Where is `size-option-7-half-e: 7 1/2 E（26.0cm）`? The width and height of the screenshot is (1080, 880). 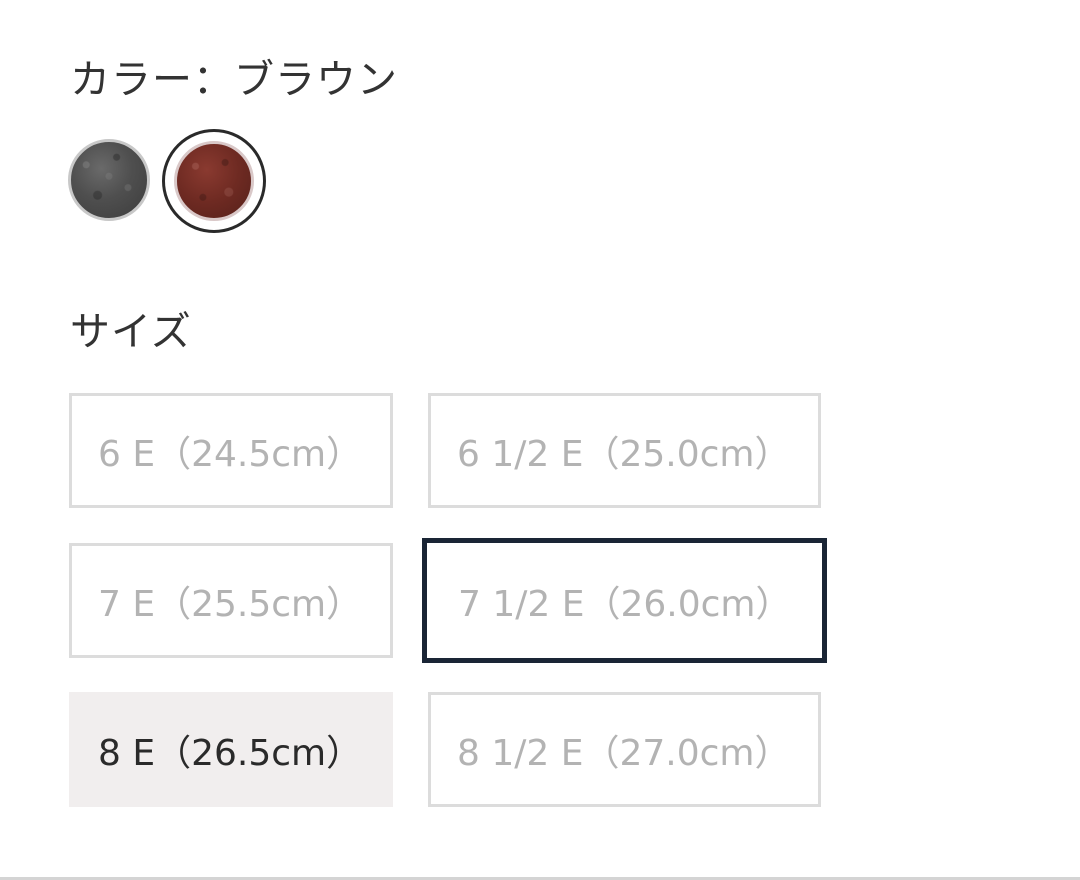 size-option-7-half-e: 7 1/2 E（26.0cm） is located at coordinates (624, 600).